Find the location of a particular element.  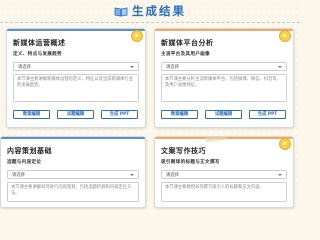

book-icon is located at coordinates (121, 11).